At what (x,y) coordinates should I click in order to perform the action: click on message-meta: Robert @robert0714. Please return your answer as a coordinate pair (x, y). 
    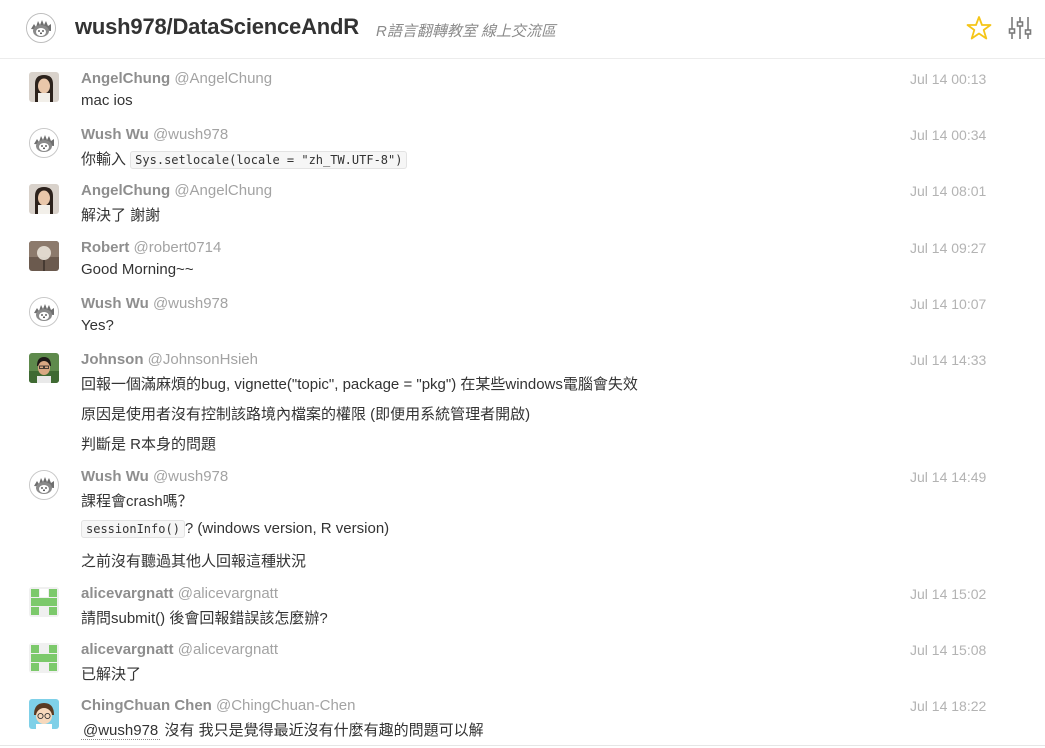
    Looking at the image, I should click on (151, 247).